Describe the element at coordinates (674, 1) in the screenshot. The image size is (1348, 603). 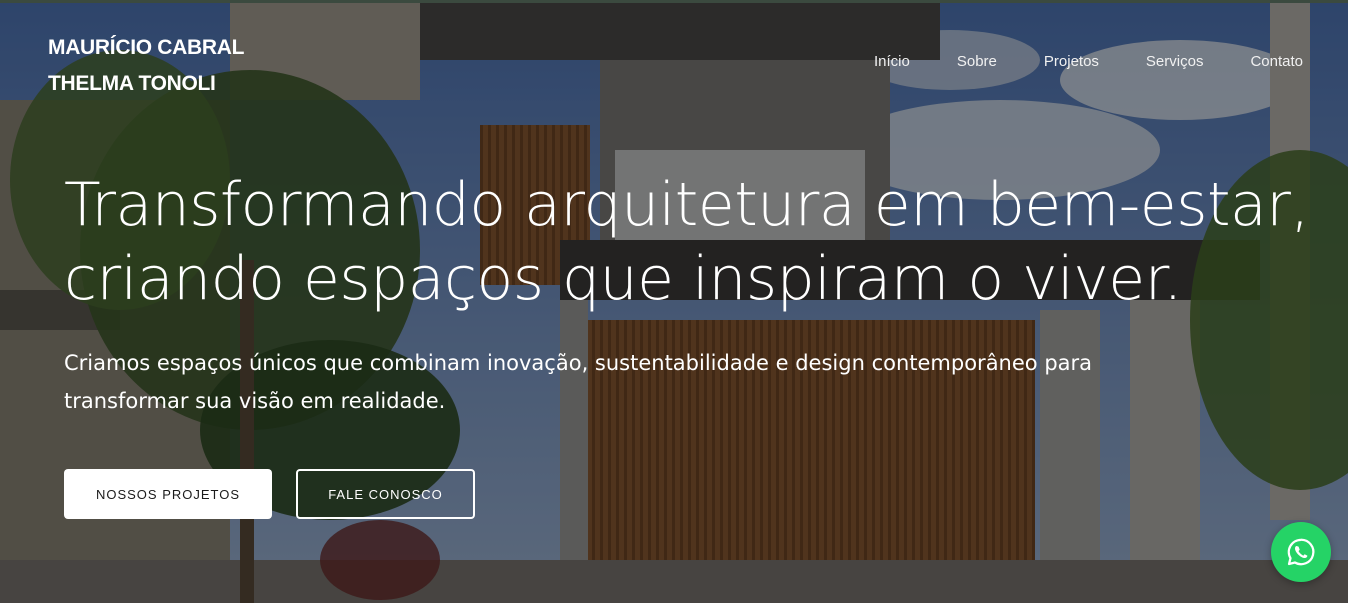
I see `top-accent-line` at that location.